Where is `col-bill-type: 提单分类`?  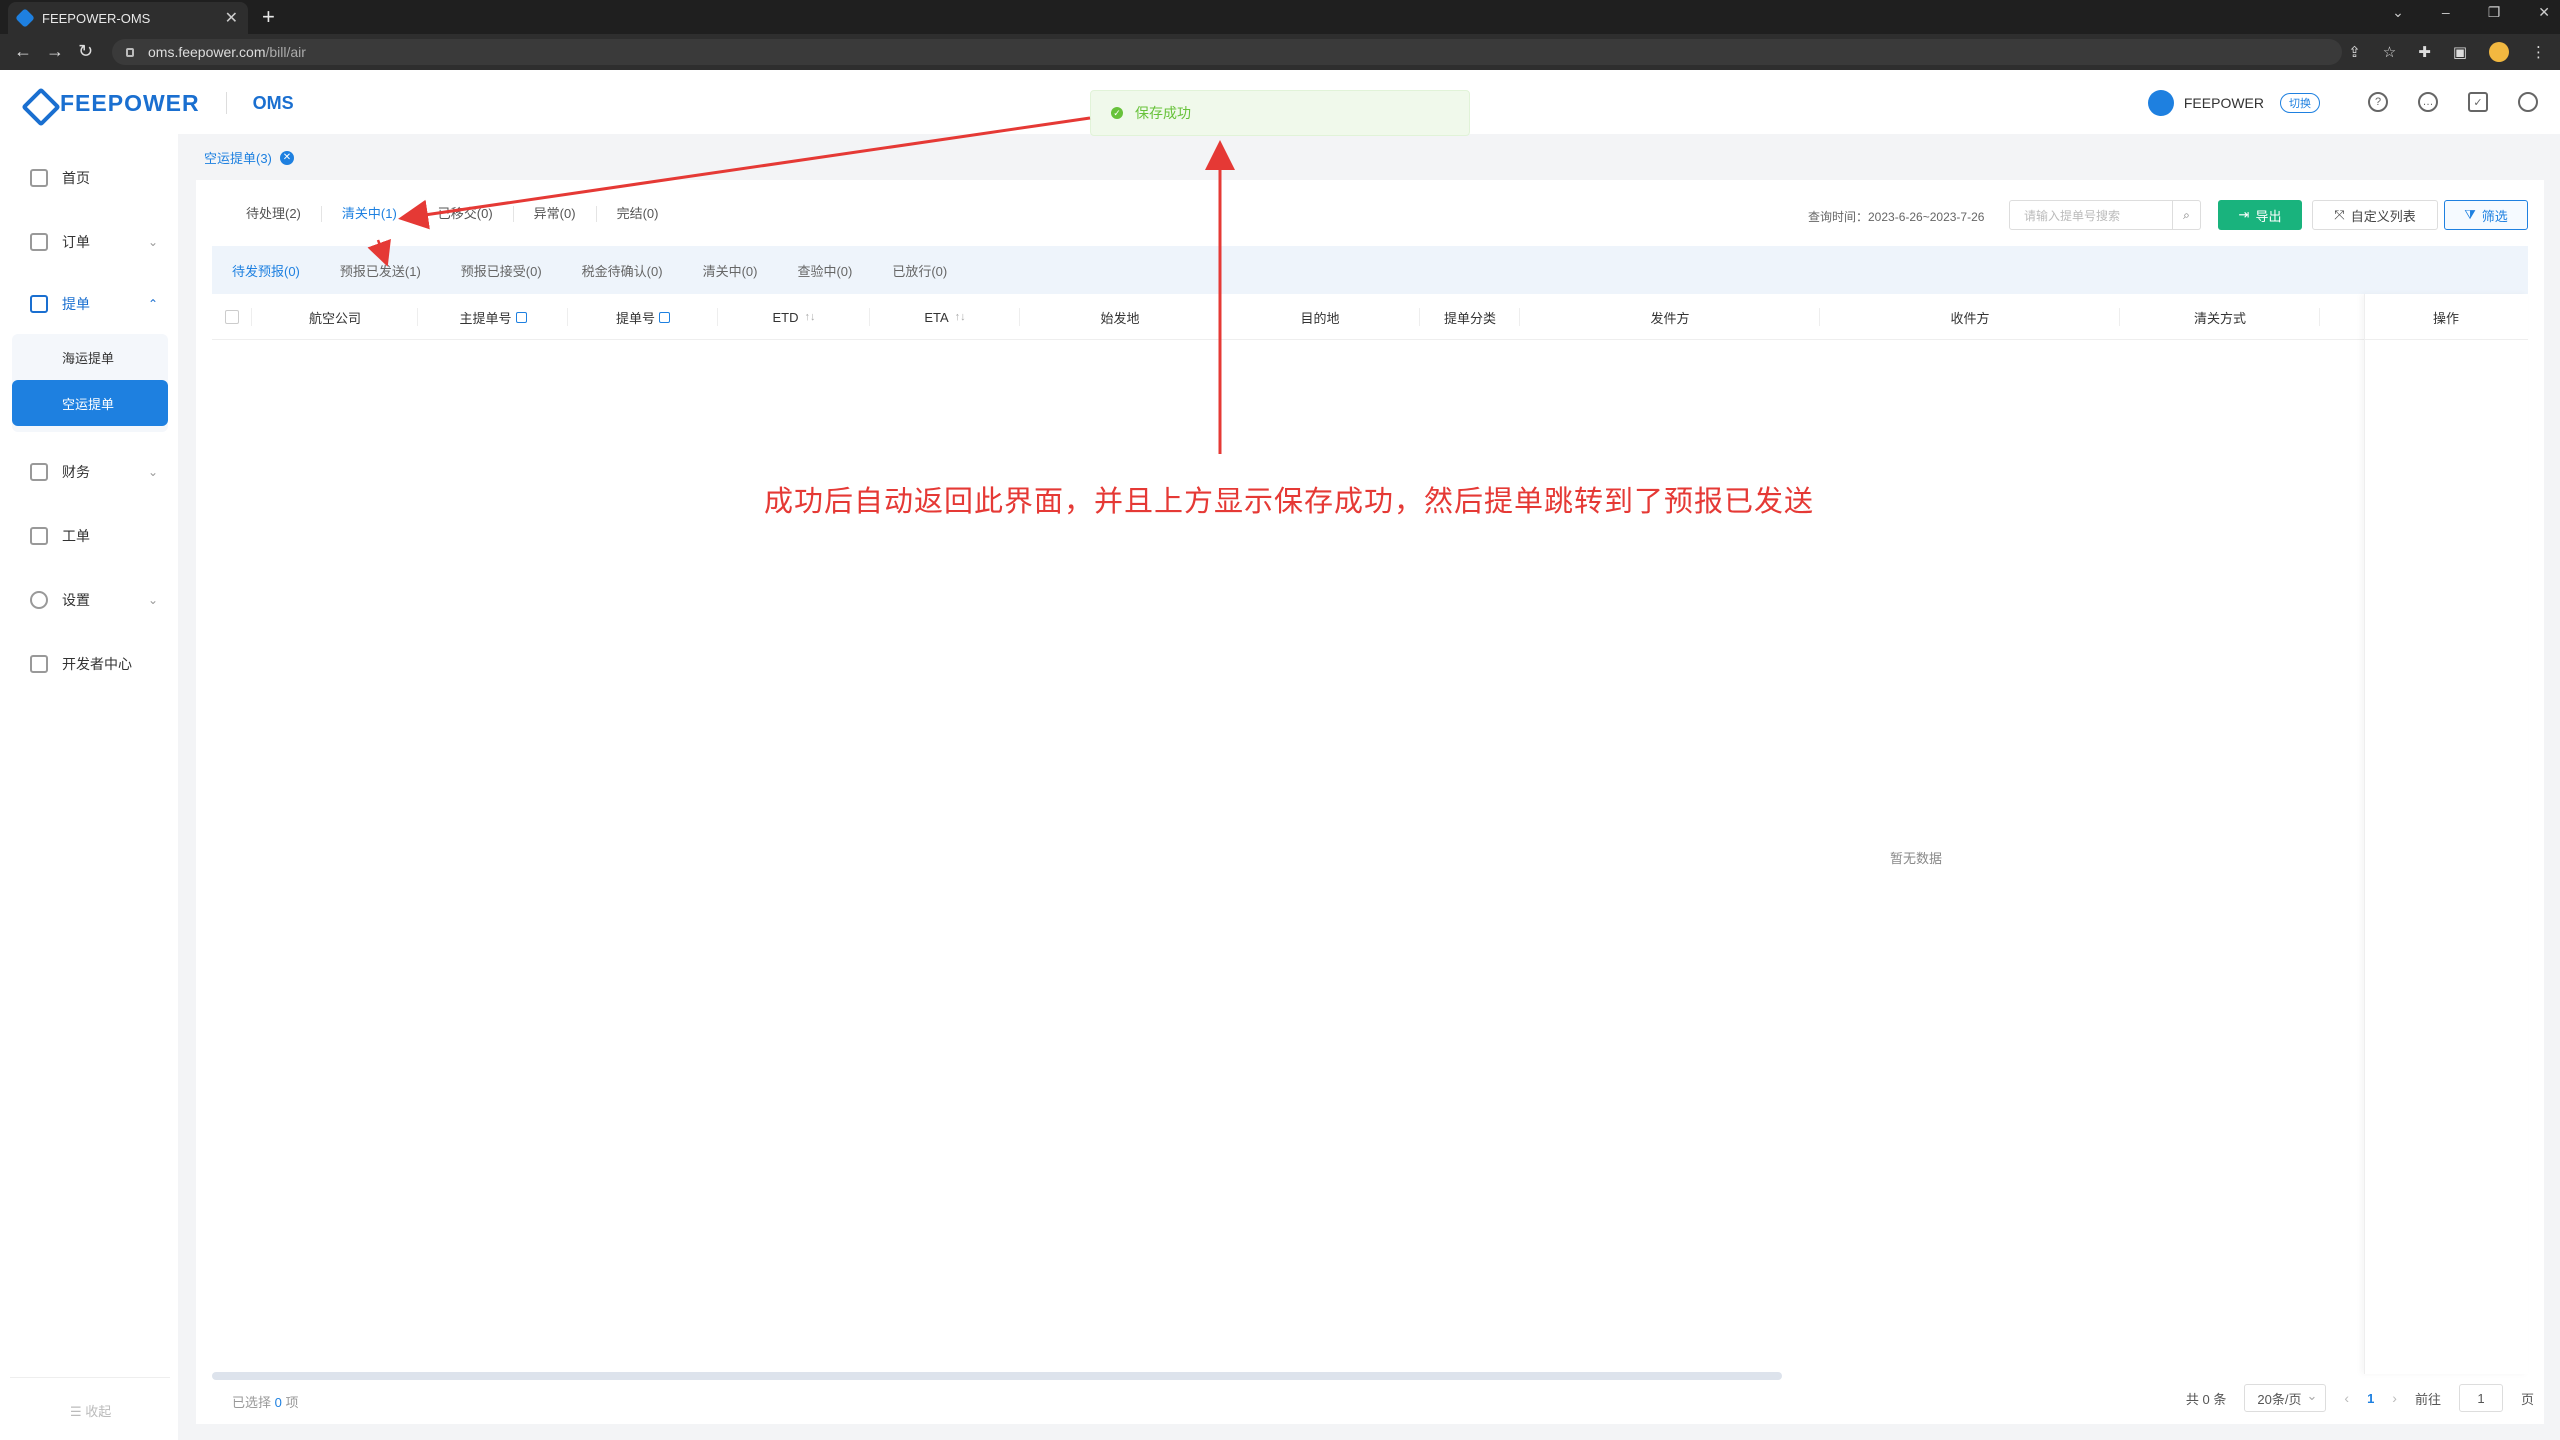 col-bill-type: 提单分类 is located at coordinates (1470, 317).